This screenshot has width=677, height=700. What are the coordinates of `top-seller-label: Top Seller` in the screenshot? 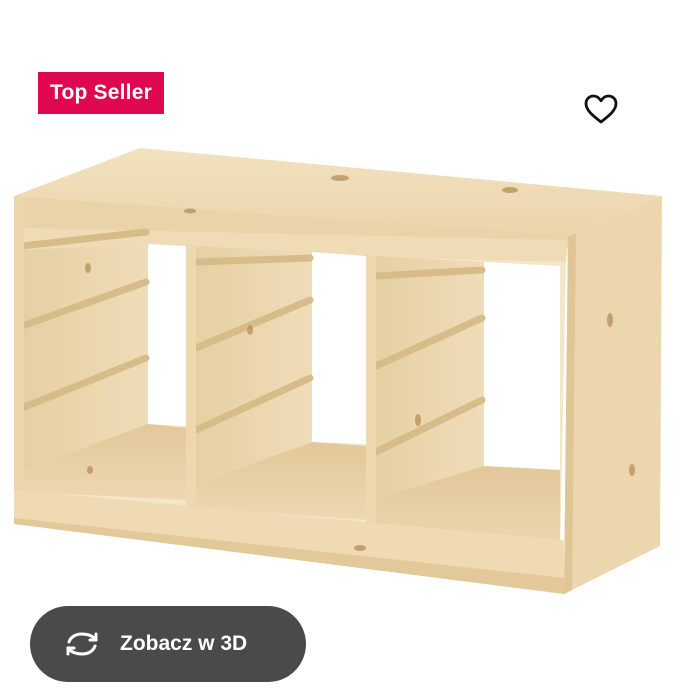 It's located at (101, 92).